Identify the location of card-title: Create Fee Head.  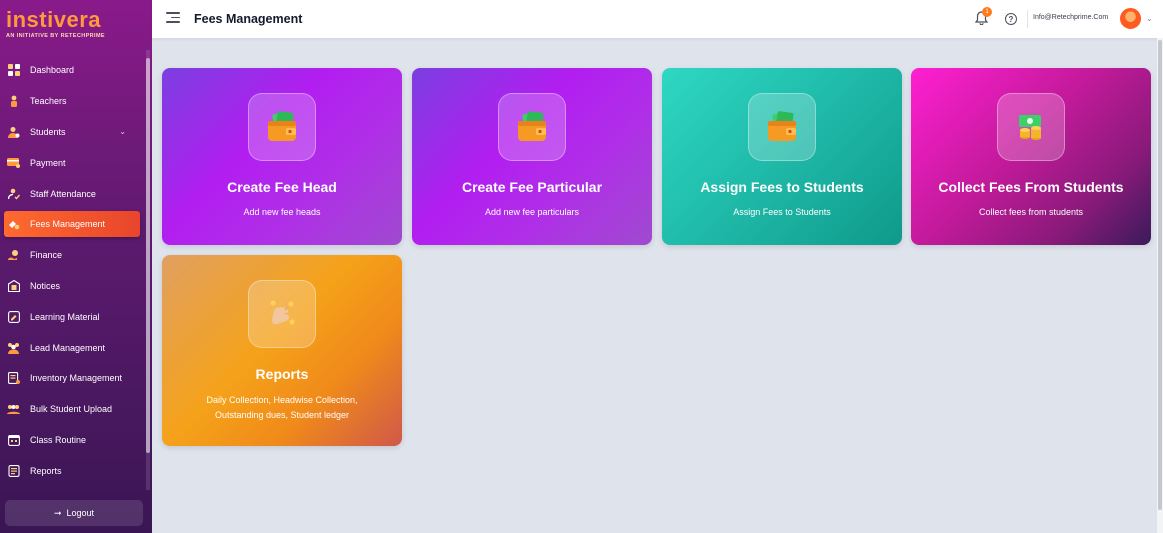
(282, 187).